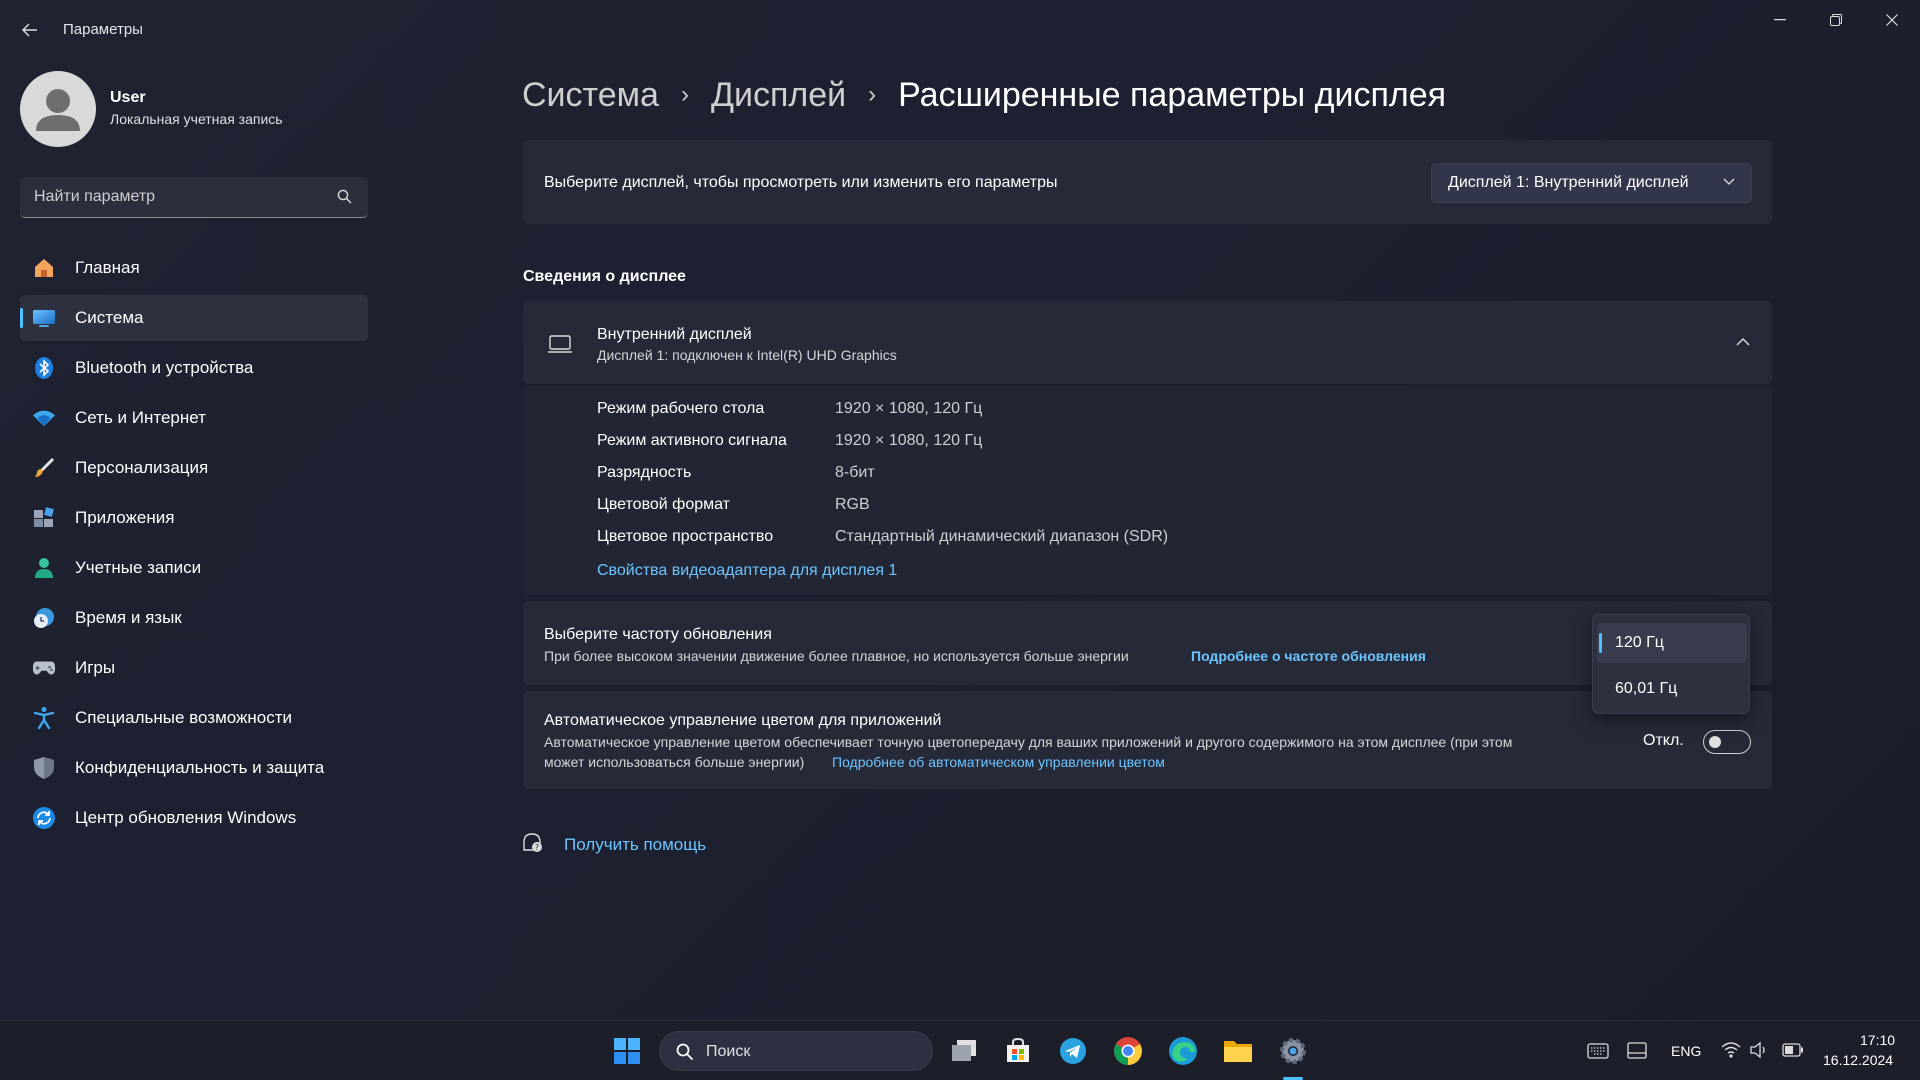 The width and height of the screenshot is (1920, 1080). I want to click on edge-button, so click(1183, 1051).